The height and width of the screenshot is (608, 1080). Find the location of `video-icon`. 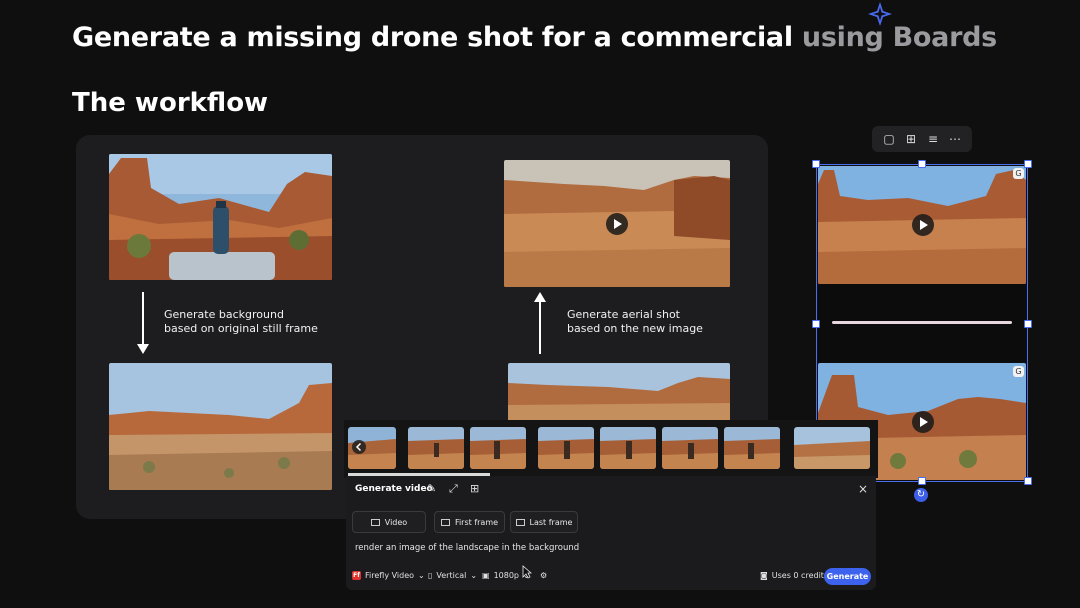

video-icon is located at coordinates (375, 522).